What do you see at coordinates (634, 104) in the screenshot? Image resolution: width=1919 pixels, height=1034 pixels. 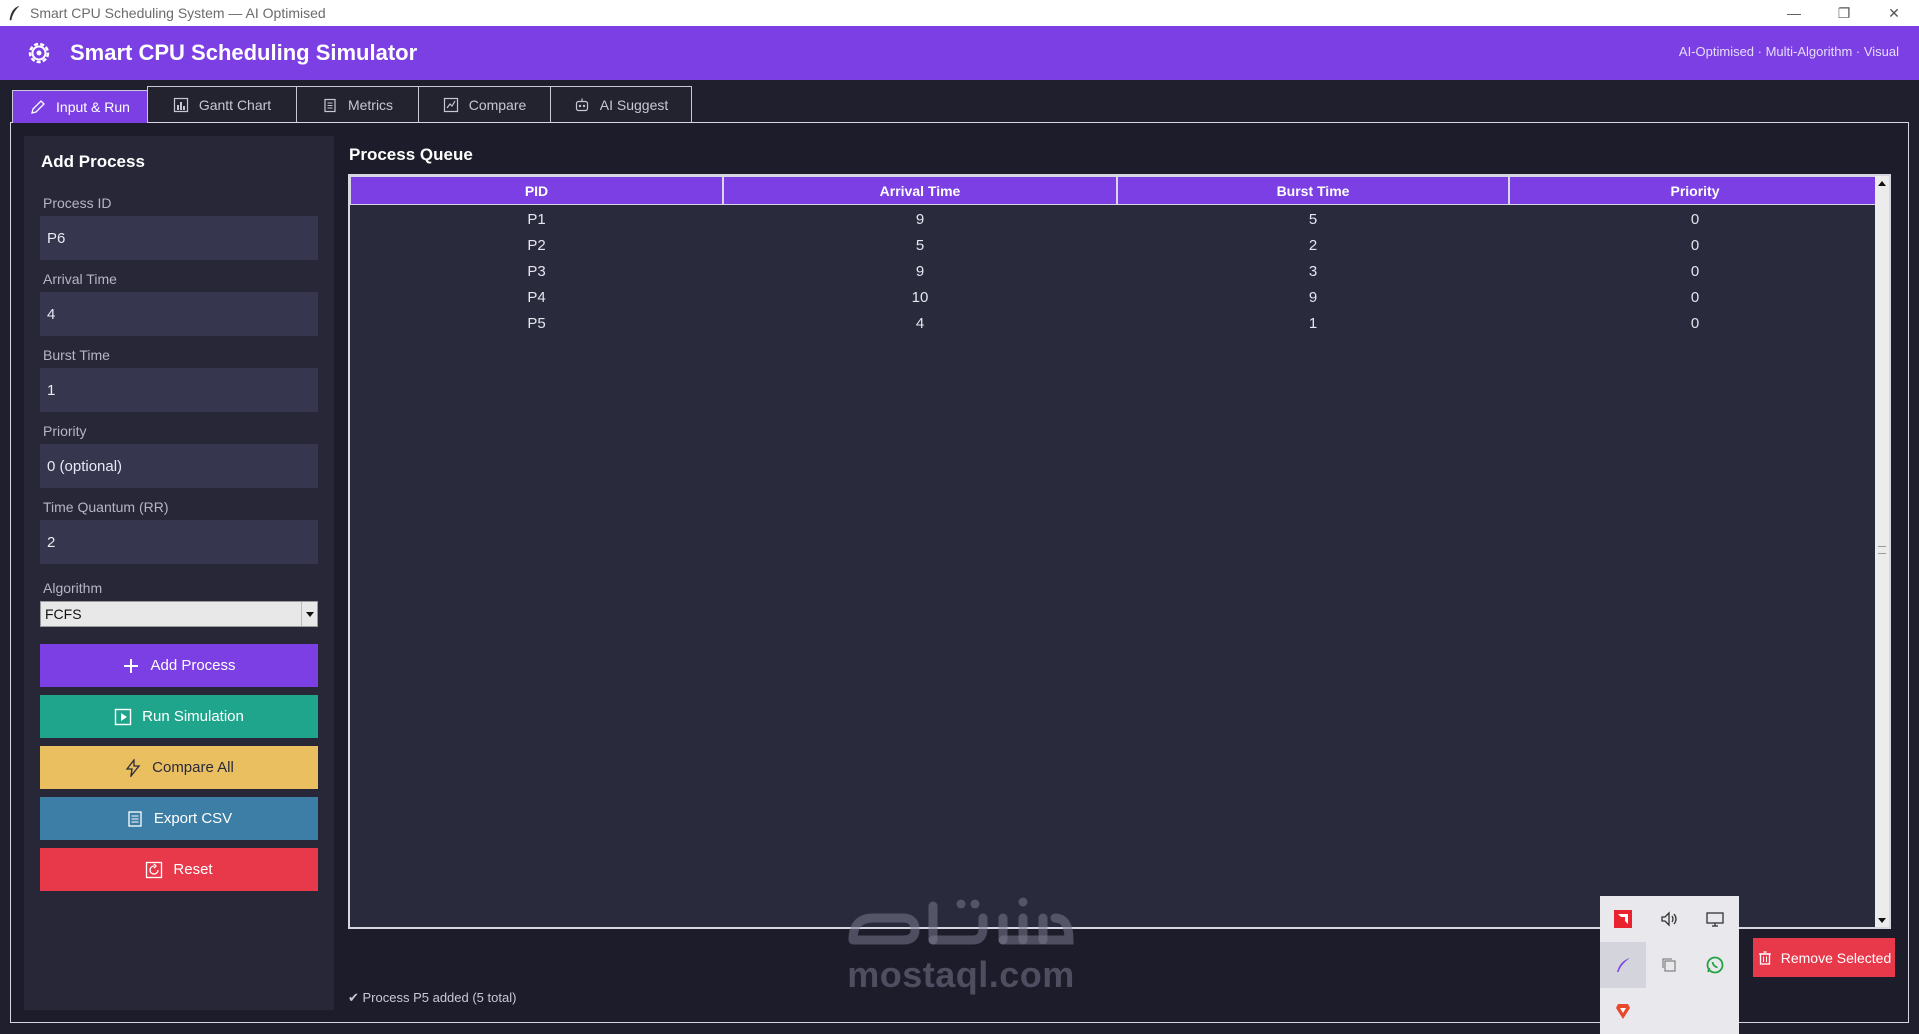 I see `tab-label: AI Suggest` at bounding box center [634, 104].